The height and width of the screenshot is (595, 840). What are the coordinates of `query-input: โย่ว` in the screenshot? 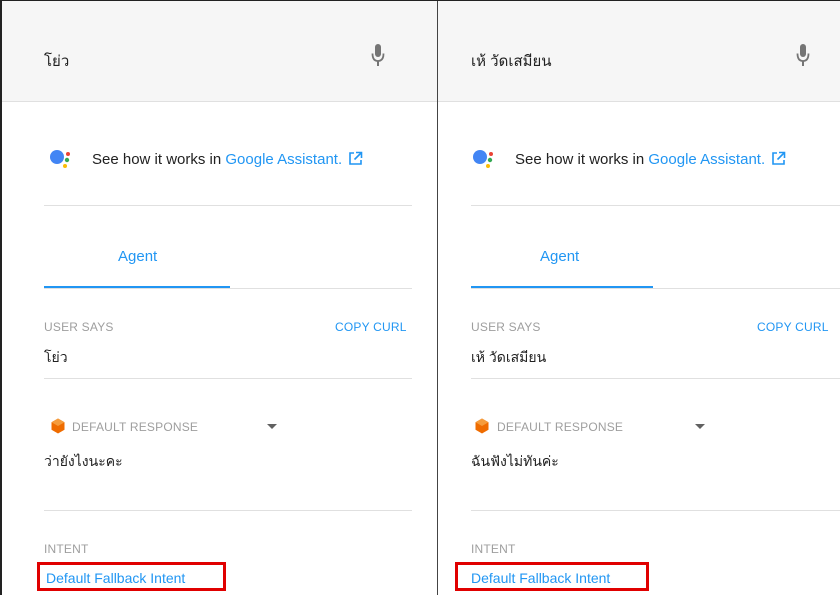 It's located at (56, 61).